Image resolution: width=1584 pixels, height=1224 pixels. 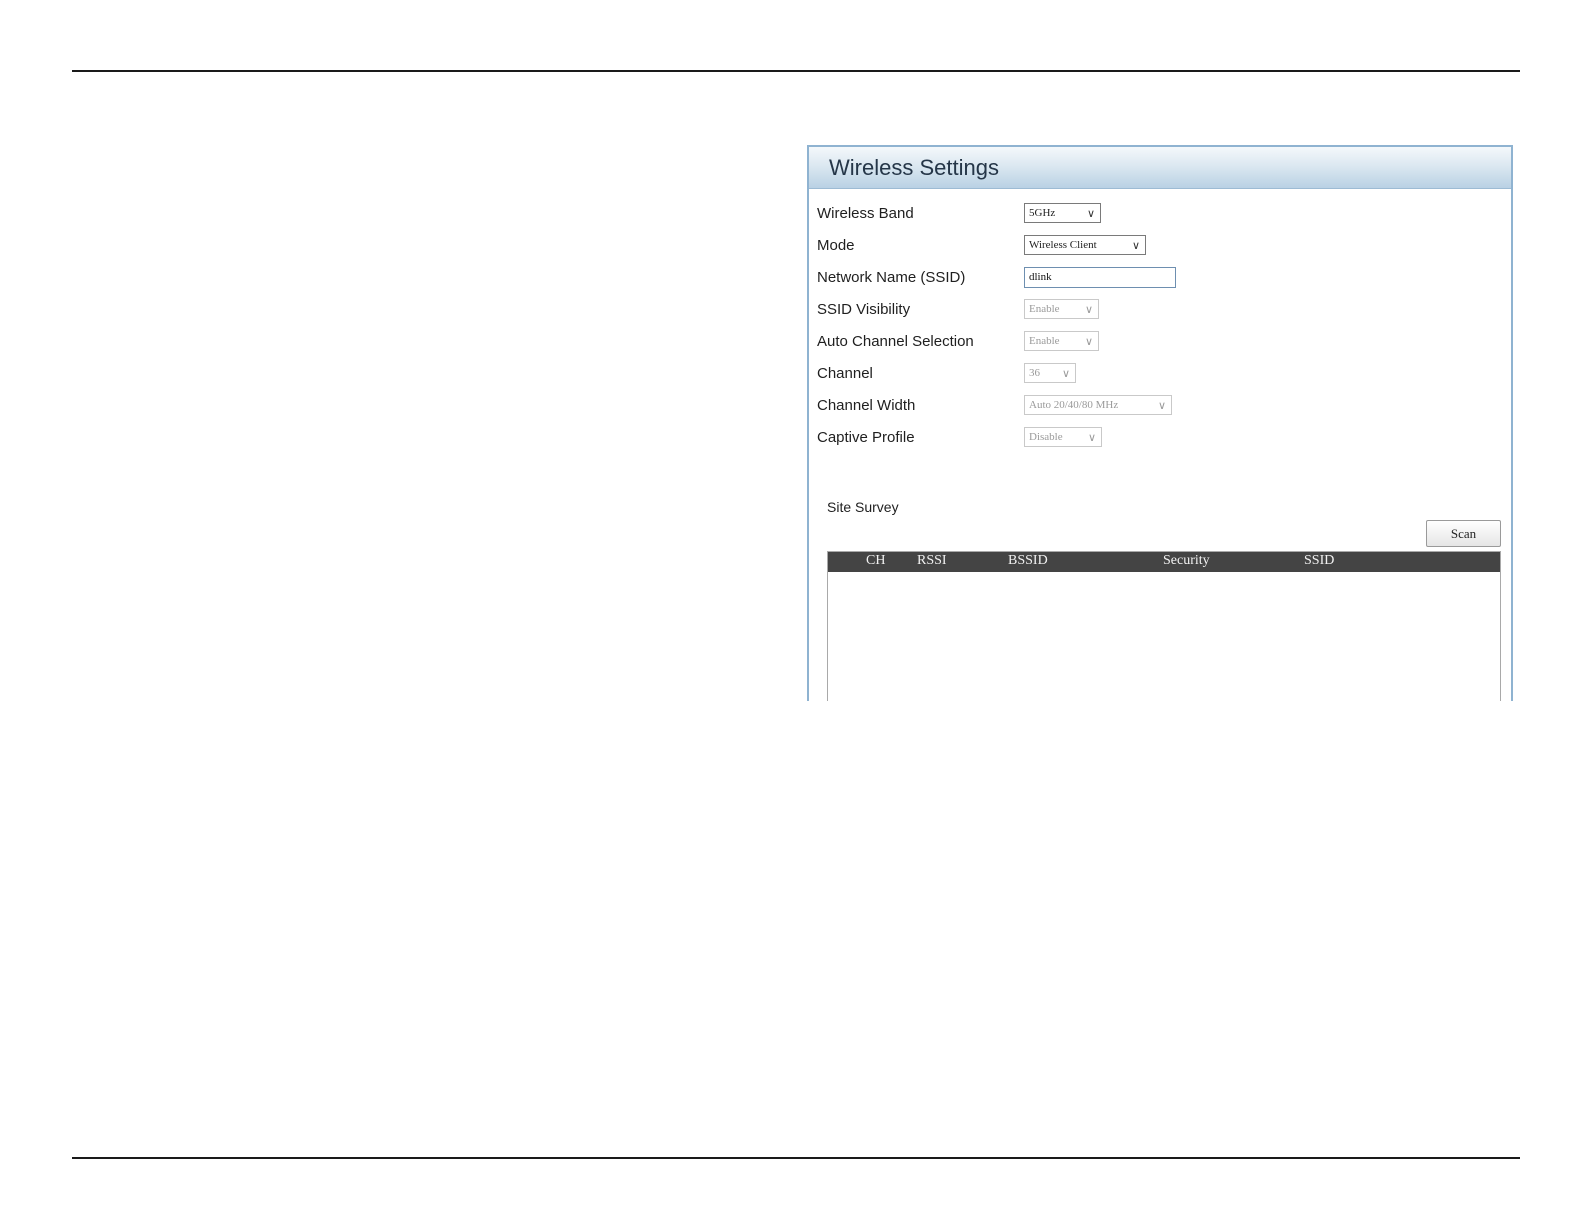 What do you see at coordinates (1074, 405) in the screenshot?
I see `channel-width-value: Auto 20/40/80 MHz` at bounding box center [1074, 405].